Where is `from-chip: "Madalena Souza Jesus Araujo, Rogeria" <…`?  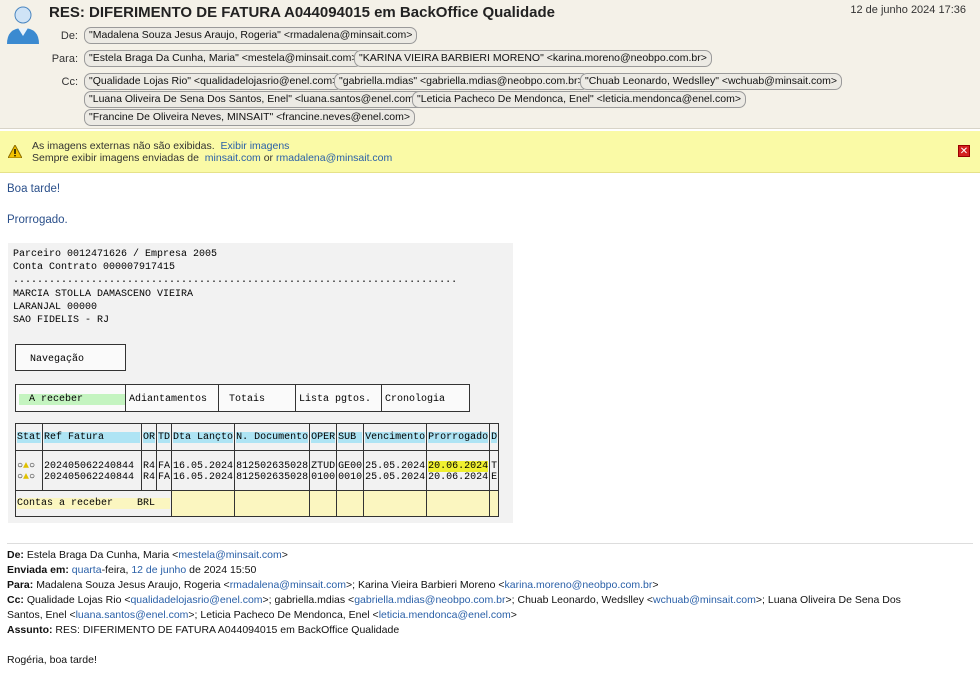
from-chip: "Madalena Souza Jesus Araujo, Rogeria" <… is located at coordinates (251, 35).